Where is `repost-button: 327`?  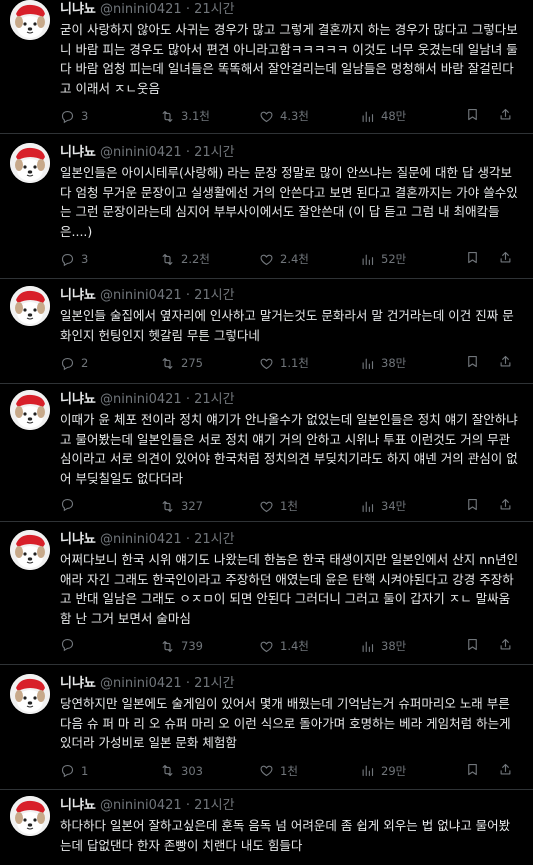
repost-button: 327 is located at coordinates (181, 506).